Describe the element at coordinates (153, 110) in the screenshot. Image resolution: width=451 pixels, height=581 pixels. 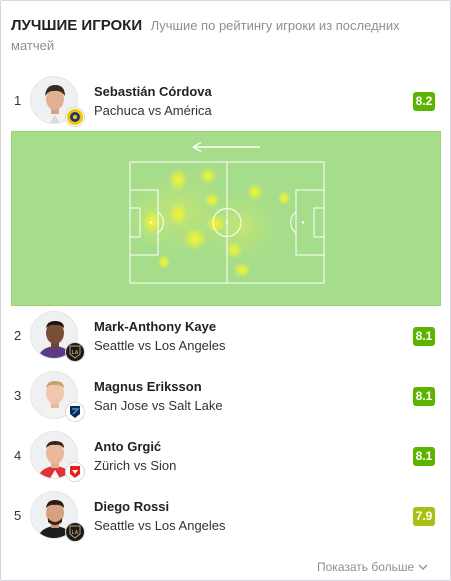
I see `player-match: Pachuca vs América` at that location.